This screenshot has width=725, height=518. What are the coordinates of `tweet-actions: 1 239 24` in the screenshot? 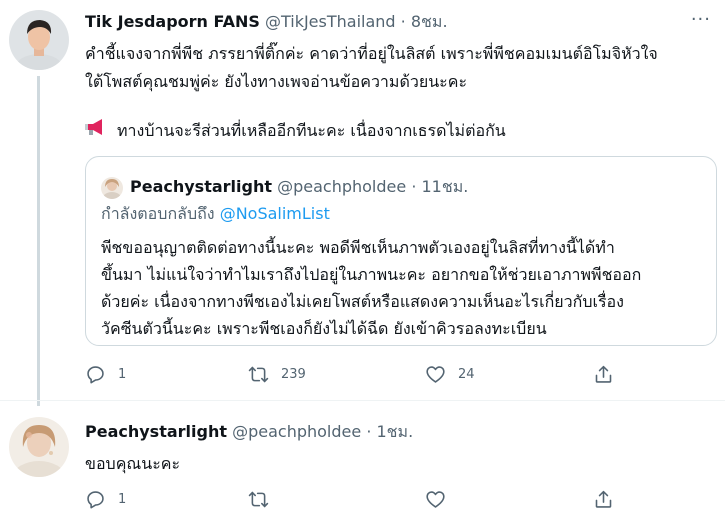 It's located at (362, 376).